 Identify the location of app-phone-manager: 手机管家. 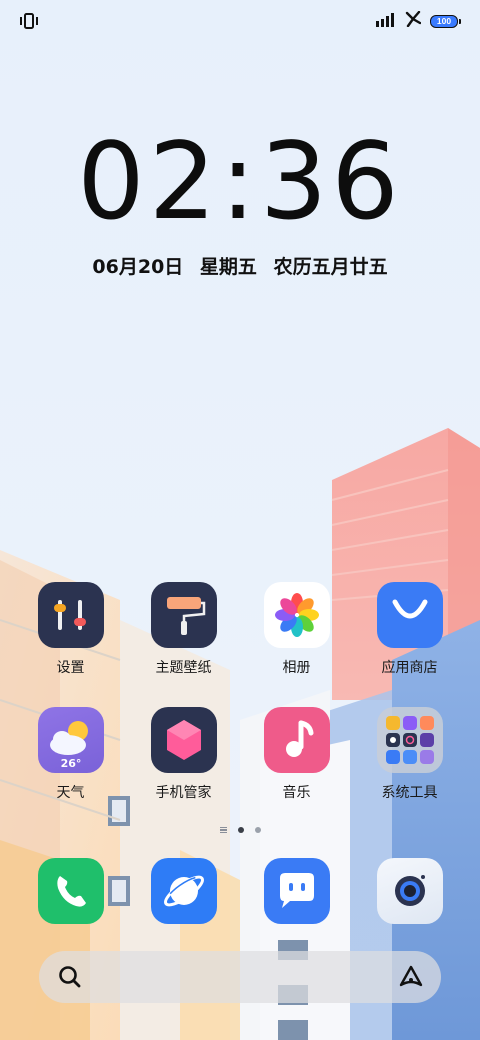
(183, 769).